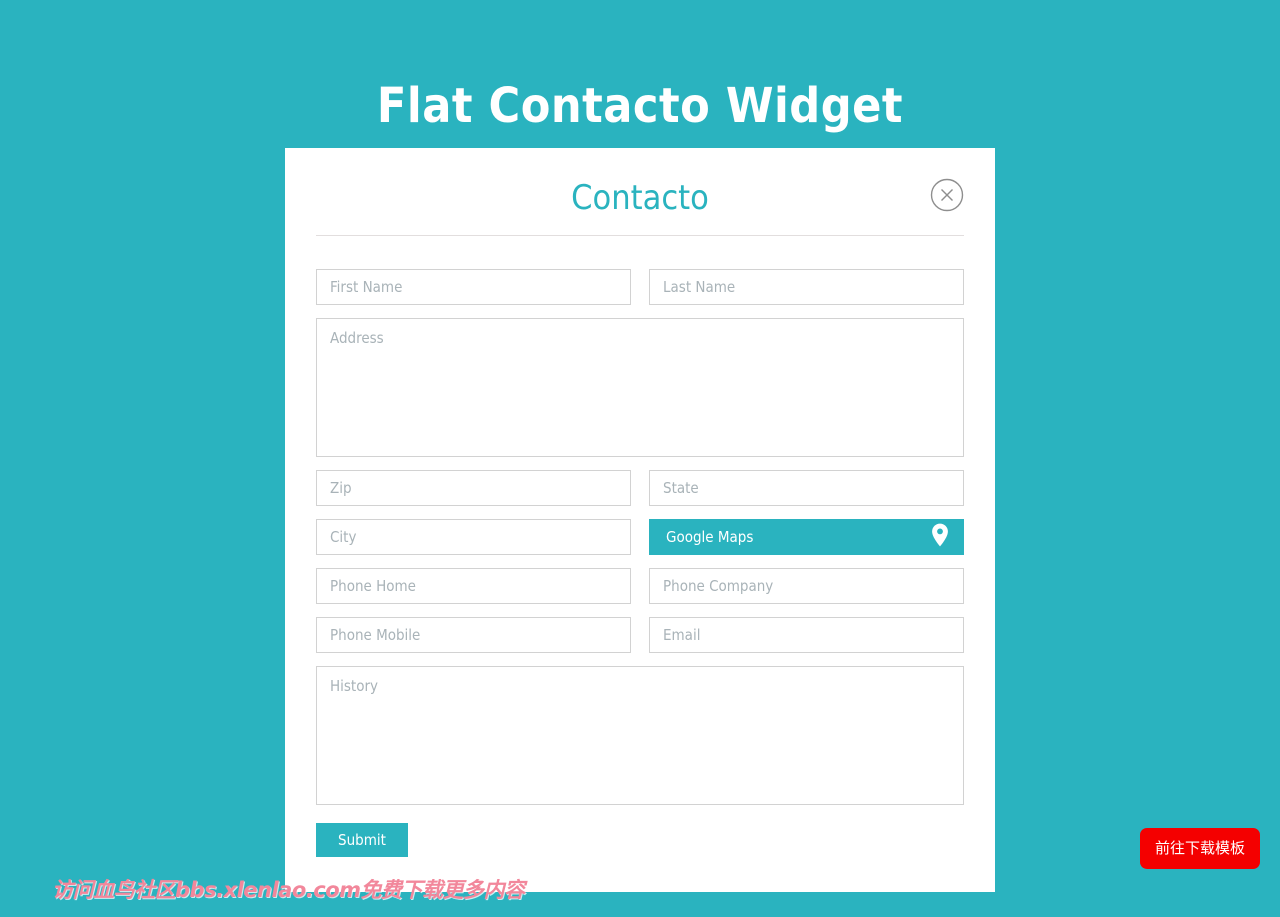 This screenshot has height=917, width=1280. I want to click on col-phone-company, so click(806, 586).